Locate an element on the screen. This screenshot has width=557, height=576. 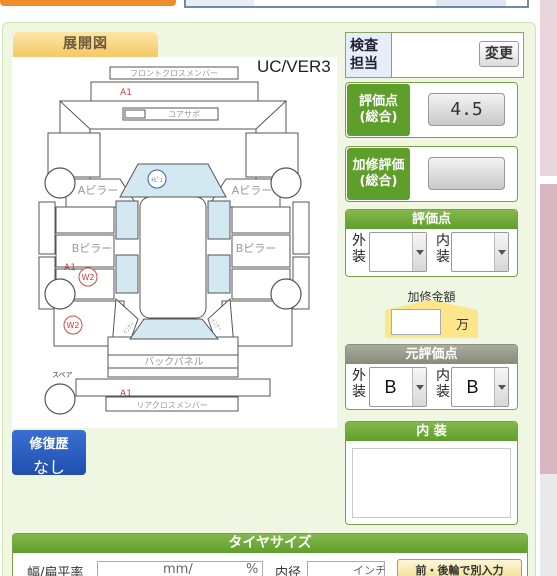
overall-score-box: 評価点(総合) 4.5 is located at coordinates (431, 110).